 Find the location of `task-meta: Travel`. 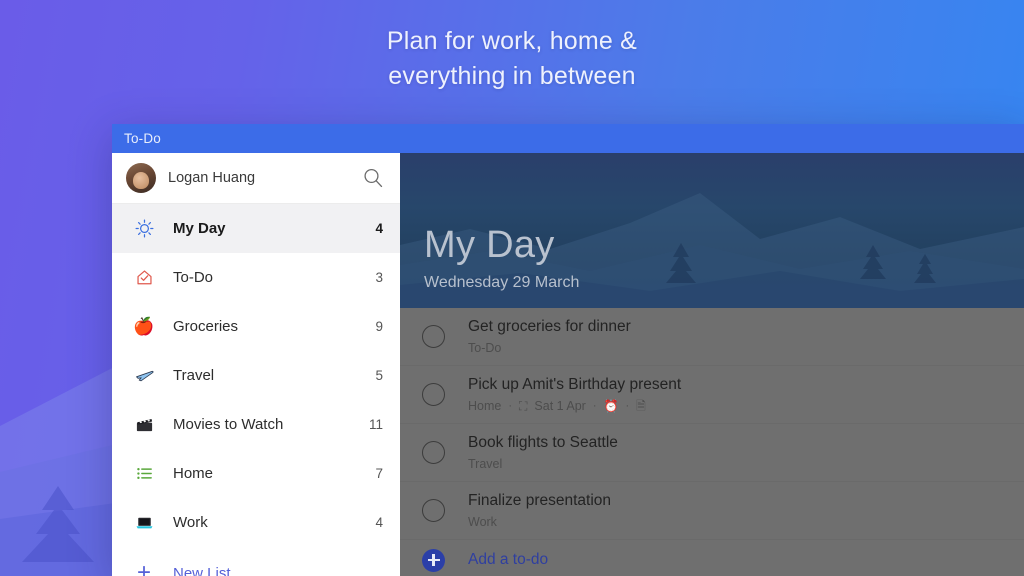

task-meta: Travel is located at coordinates (736, 464).